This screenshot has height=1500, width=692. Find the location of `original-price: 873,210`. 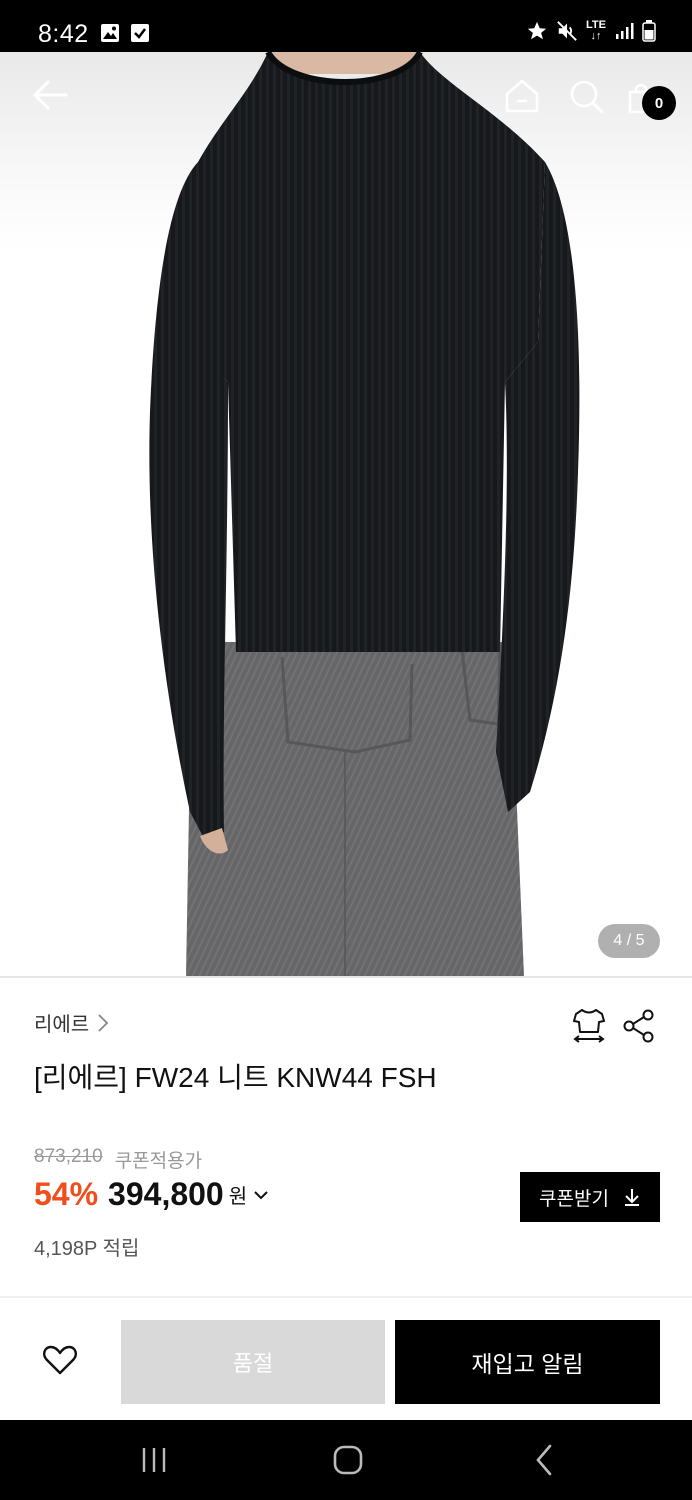

original-price: 873,210 is located at coordinates (68, 1156).